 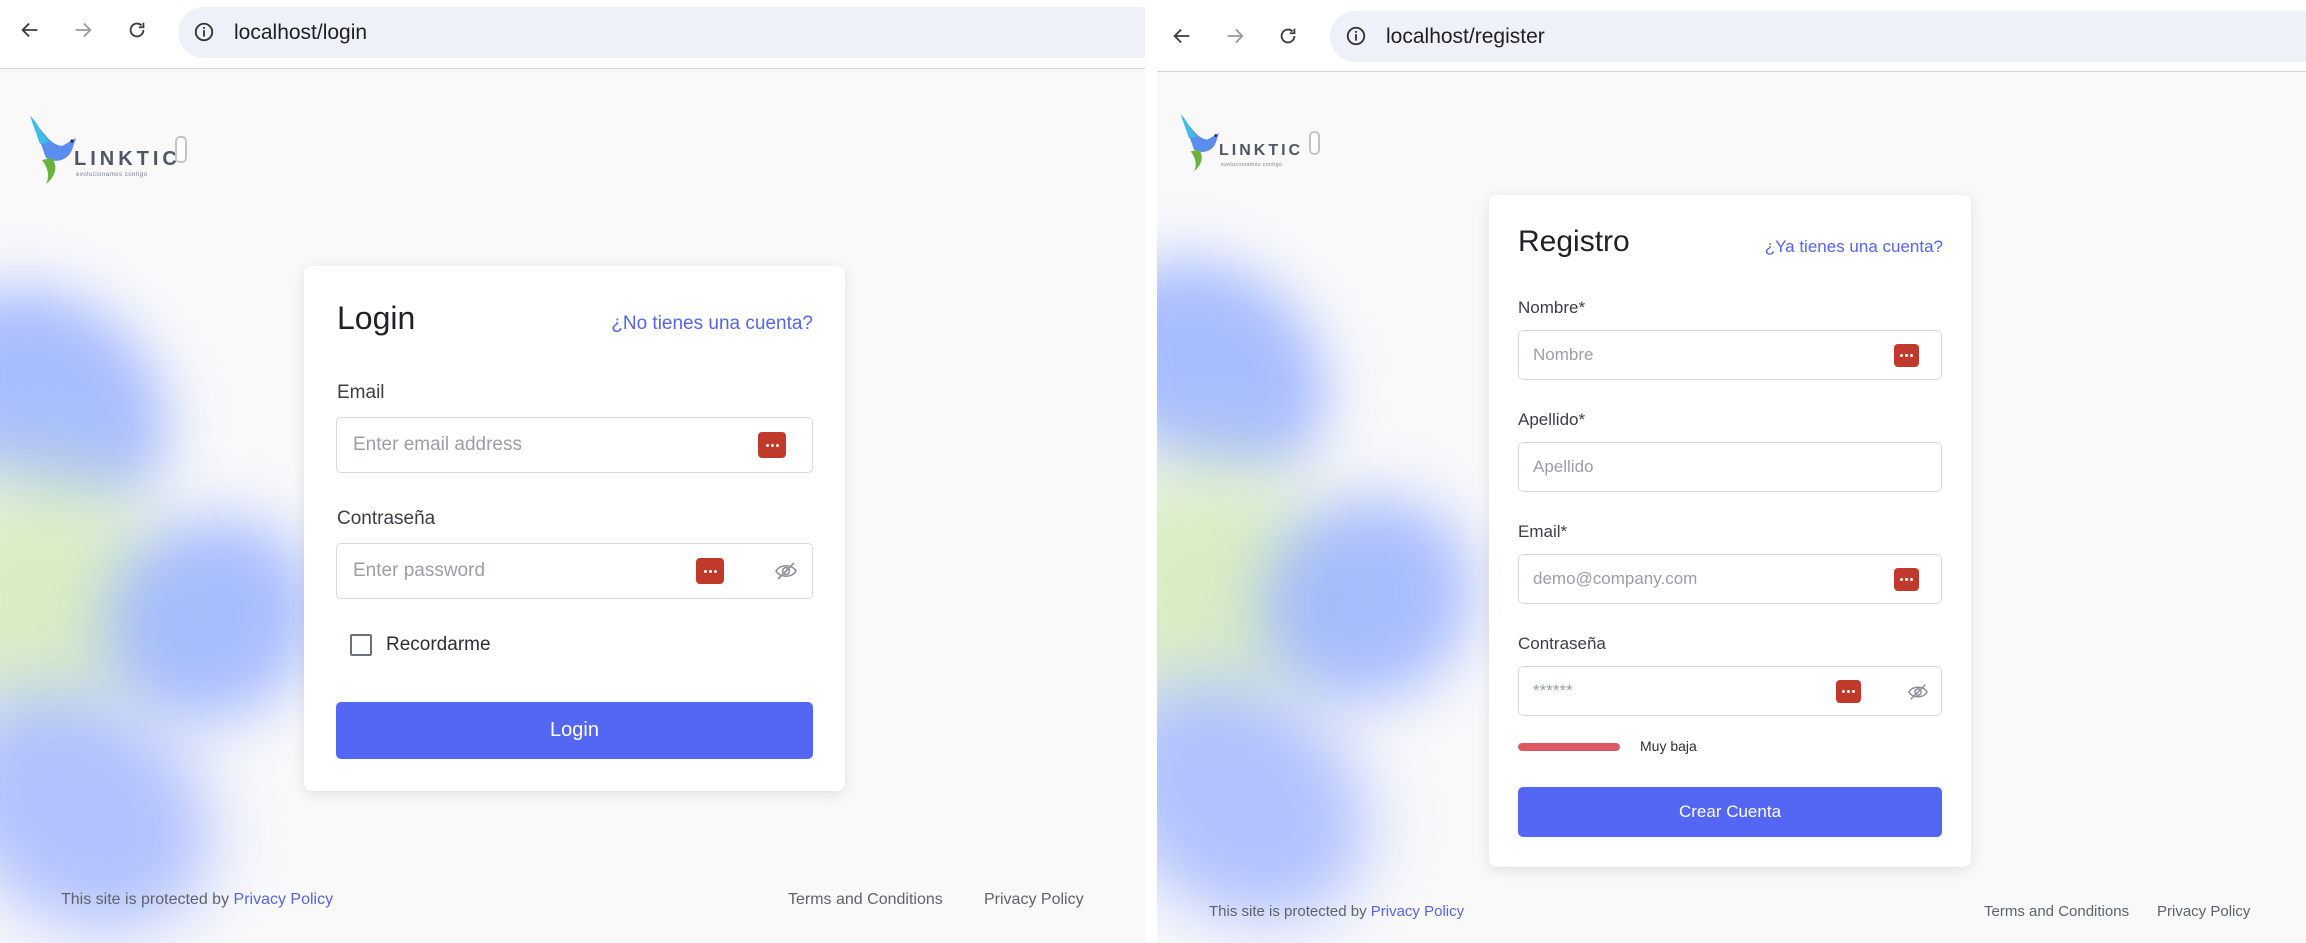 What do you see at coordinates (300, 33) in the screenshot?
I see `url-text: localhost/login` at bounding box center [300, 33].